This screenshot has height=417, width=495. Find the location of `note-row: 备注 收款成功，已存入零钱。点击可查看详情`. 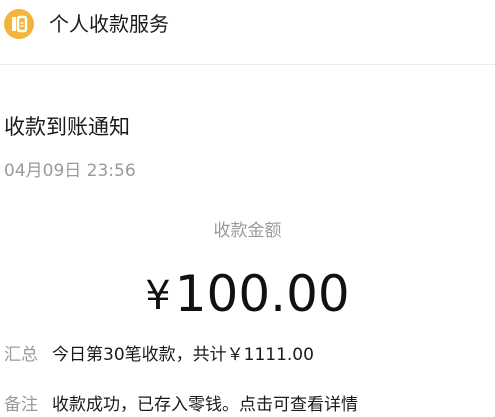

note-row: 备注 收款成功，已存入零钱。点击可查看详情 is located at coordinates (181, 405).